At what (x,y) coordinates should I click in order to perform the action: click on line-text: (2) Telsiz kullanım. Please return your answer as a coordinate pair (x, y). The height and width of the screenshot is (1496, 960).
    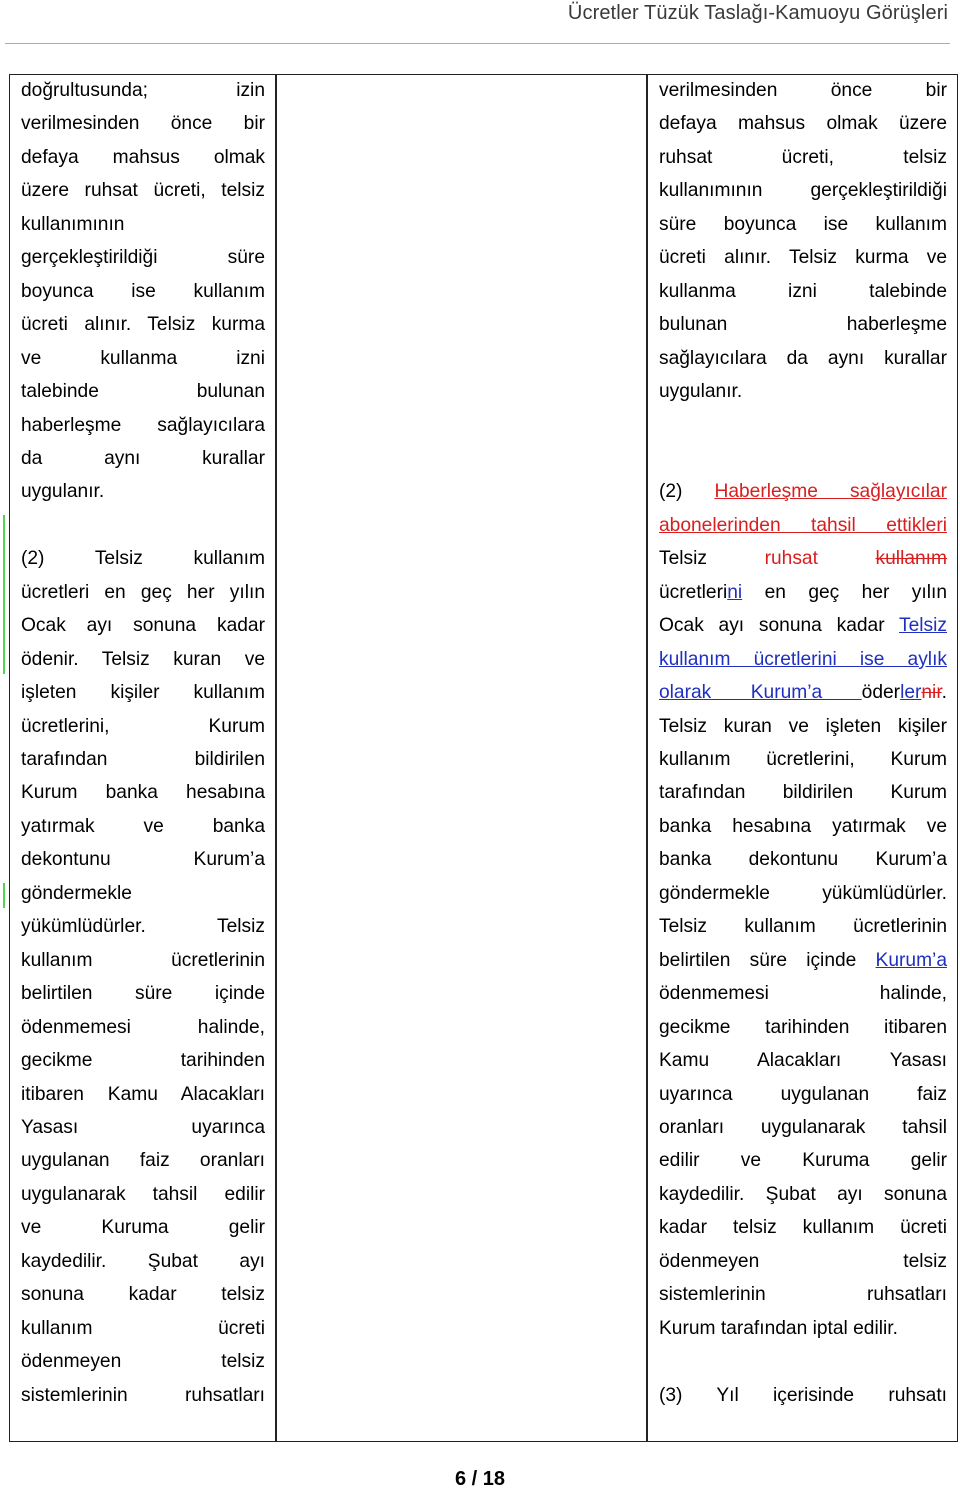
    Looking at the image, I should click on (143, 559).